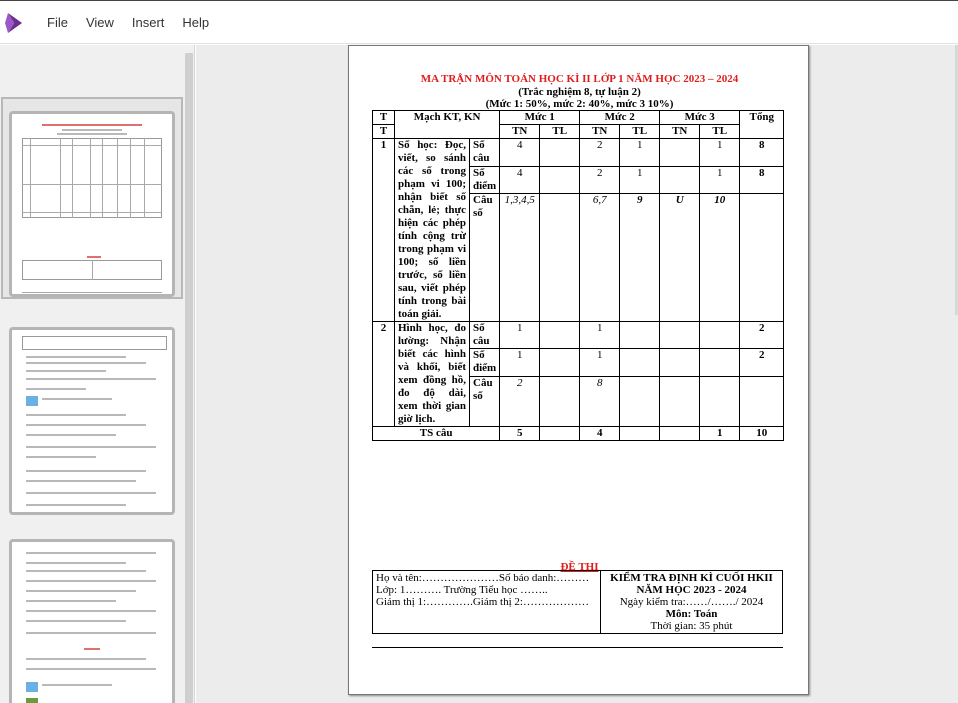  Describe the element at coordinates (577, 647) in the screenshot. I see `divider` at that location.